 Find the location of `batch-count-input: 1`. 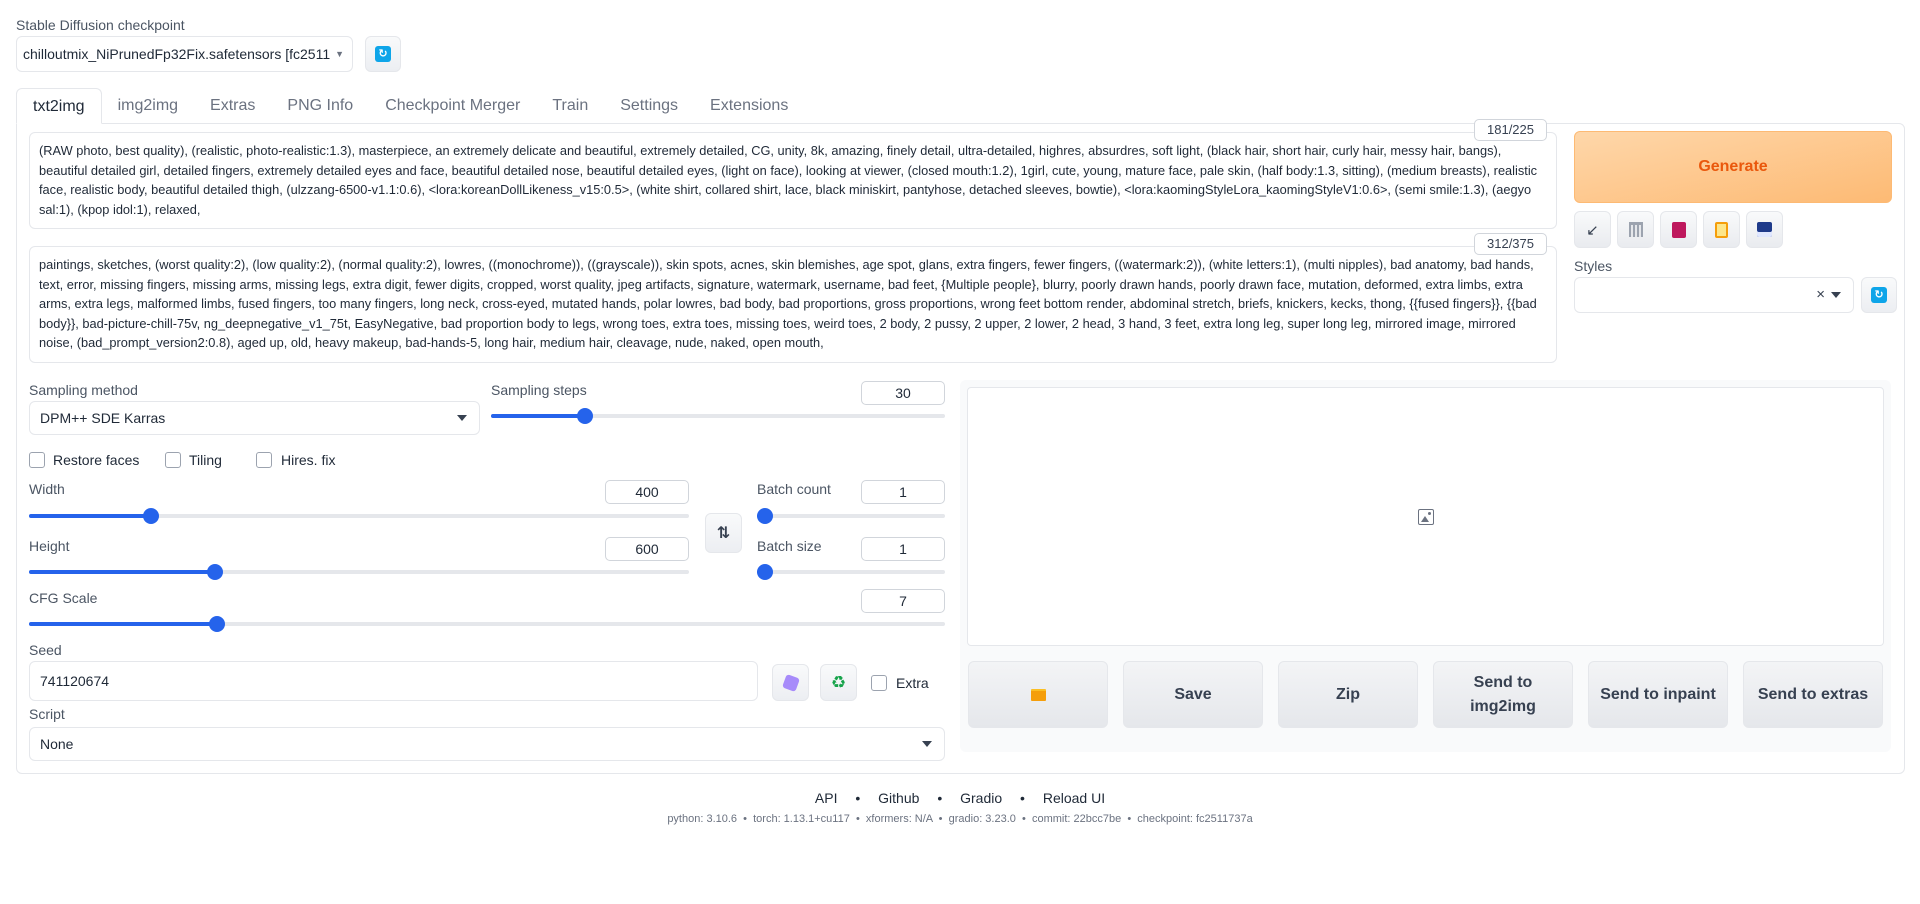

batch-count-input: 1 is located at coordinates (903, 492).